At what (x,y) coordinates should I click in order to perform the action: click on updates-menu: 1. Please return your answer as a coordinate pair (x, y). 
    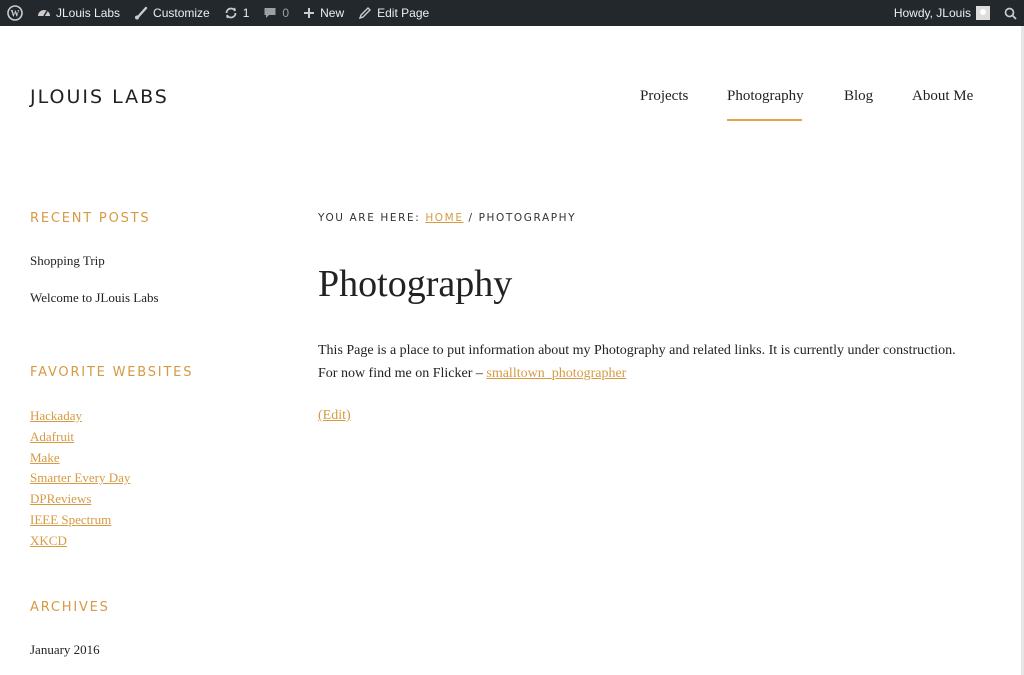
    Looking at the image, I should click on (237, 13).